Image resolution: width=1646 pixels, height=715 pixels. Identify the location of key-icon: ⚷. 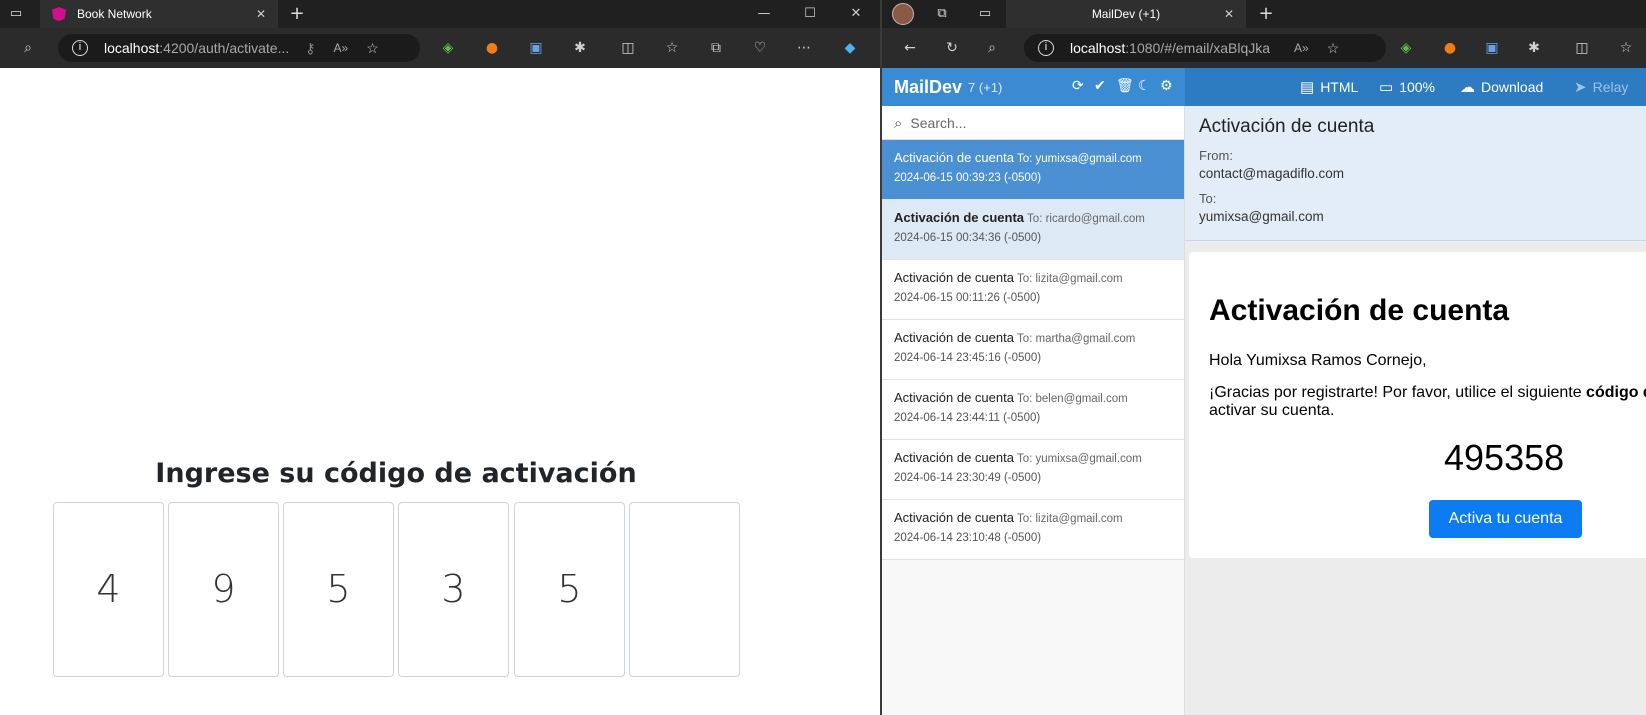
(310, 48).